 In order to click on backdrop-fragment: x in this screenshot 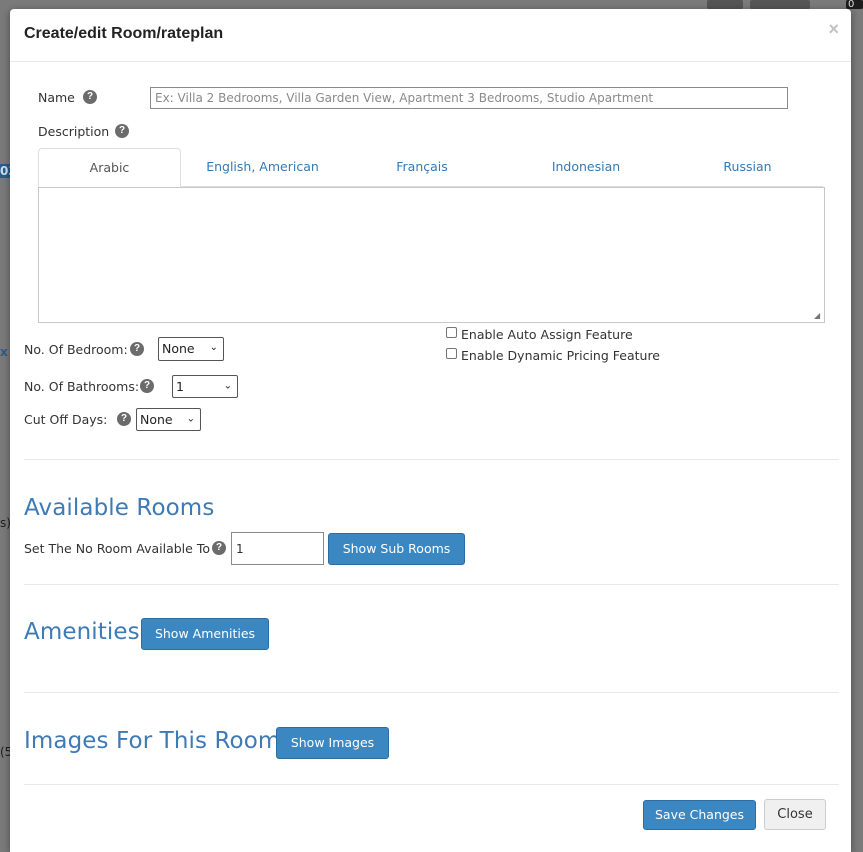, I will do `click(4, 352)`.